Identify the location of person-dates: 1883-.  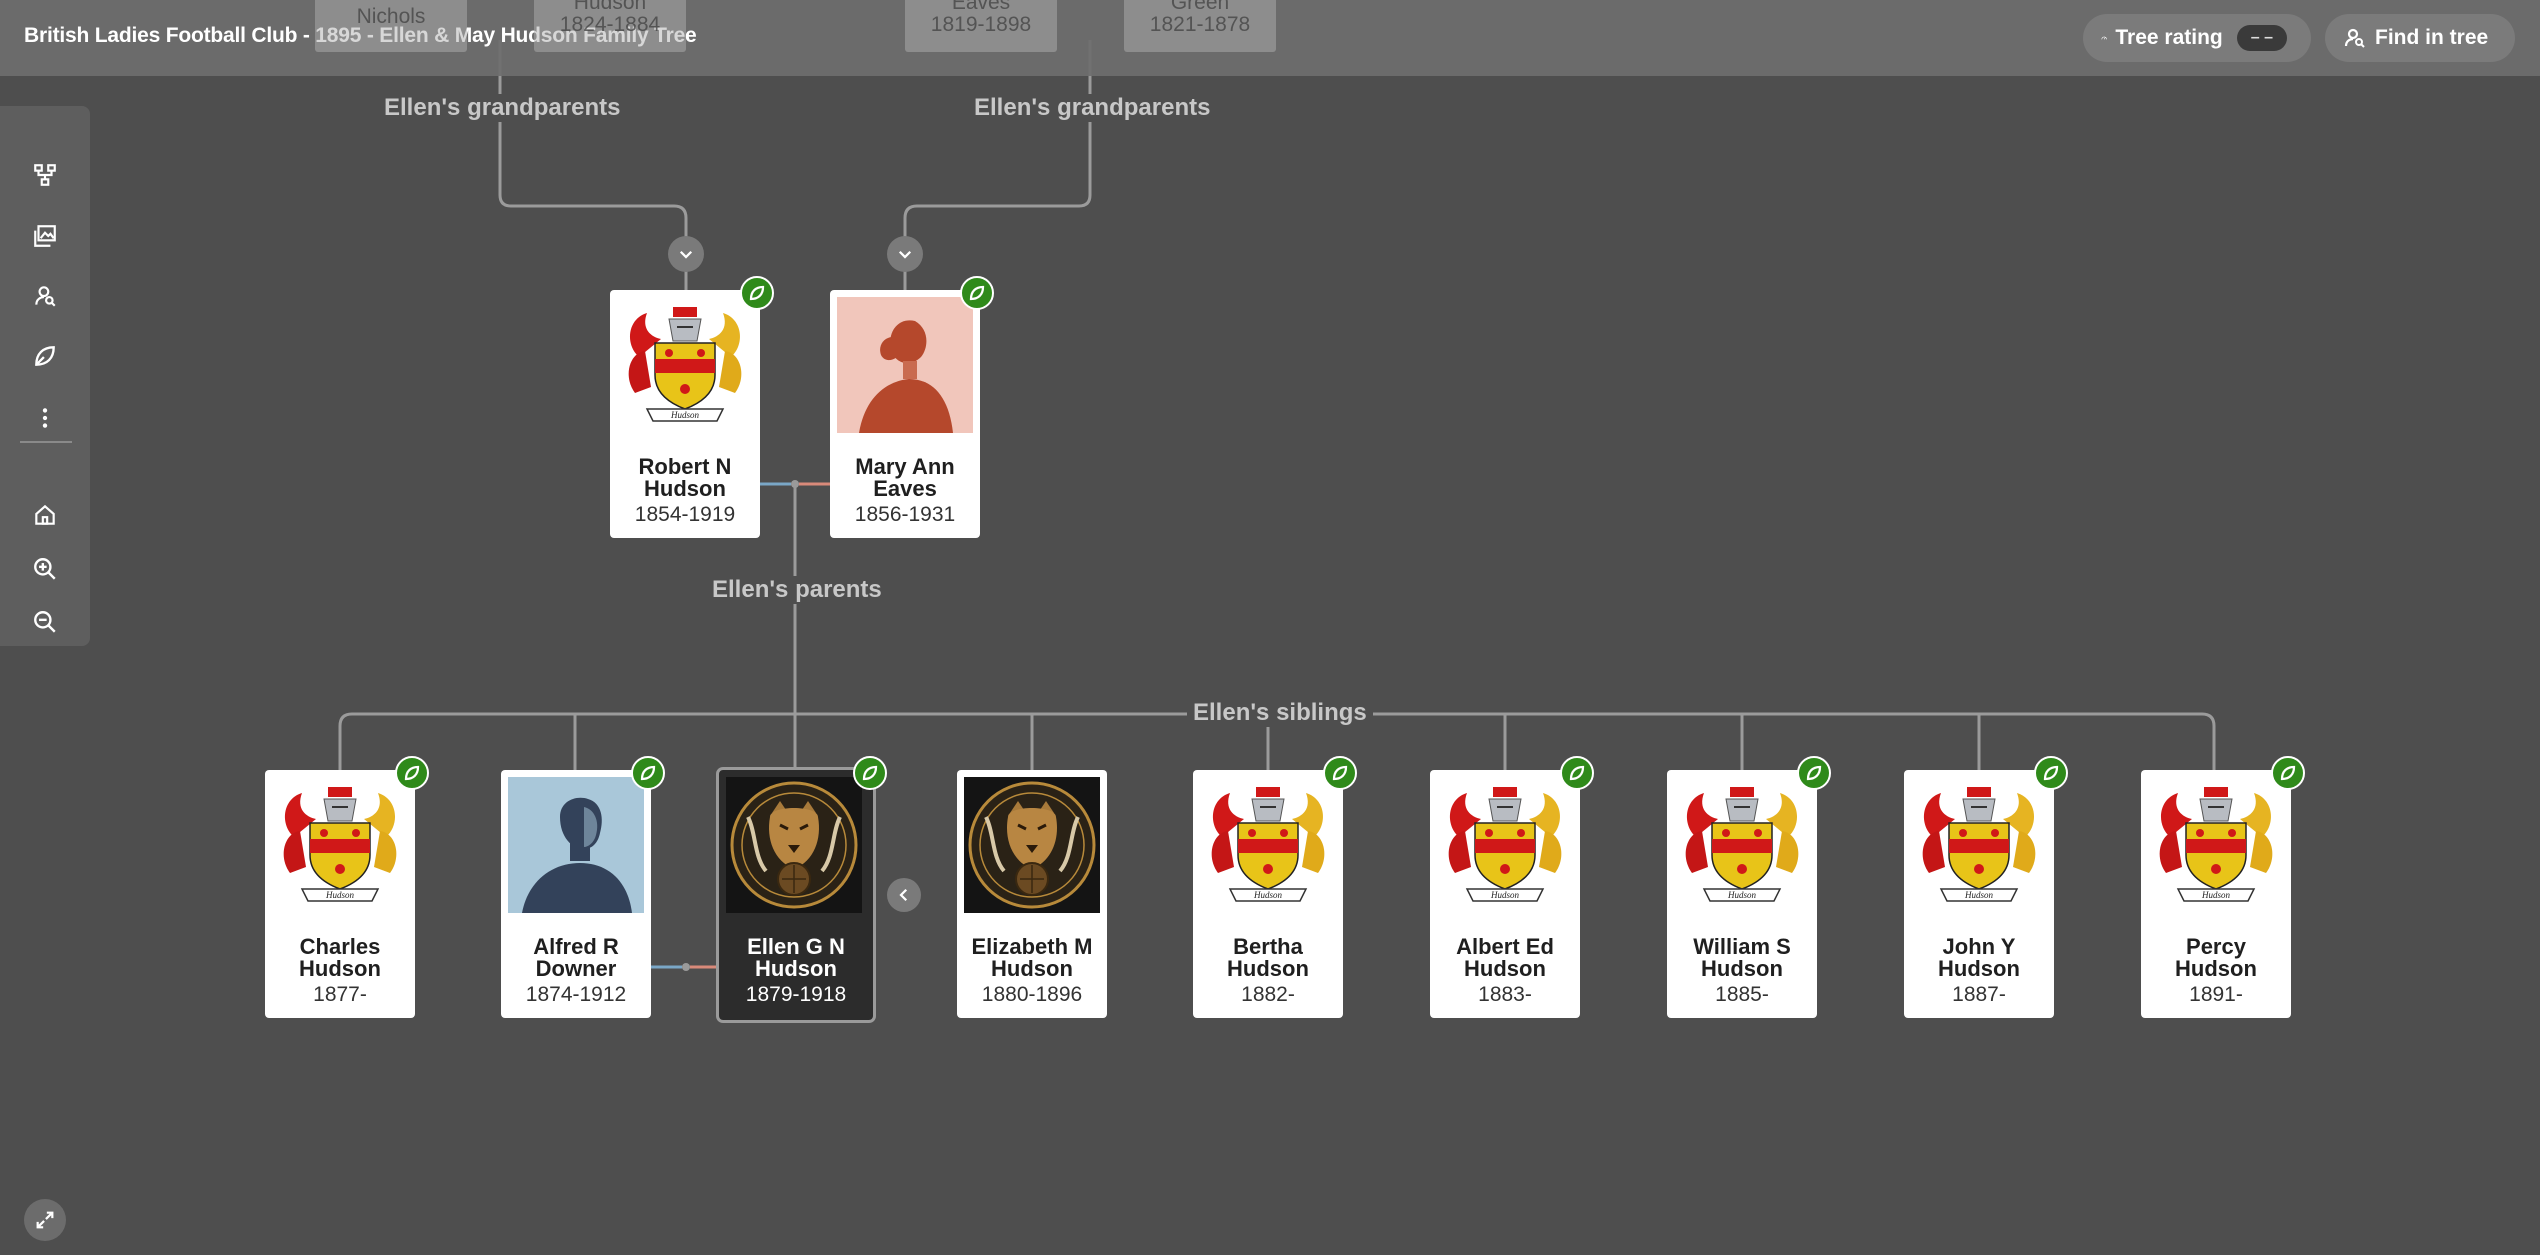
(1505, 994).